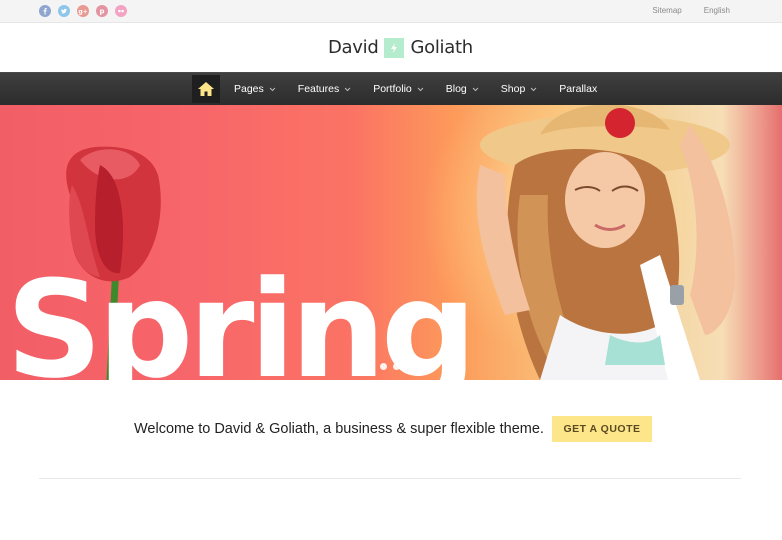 This screenshot has height=540, width=782. I want to click on svg-text: p, so click(101, 12).